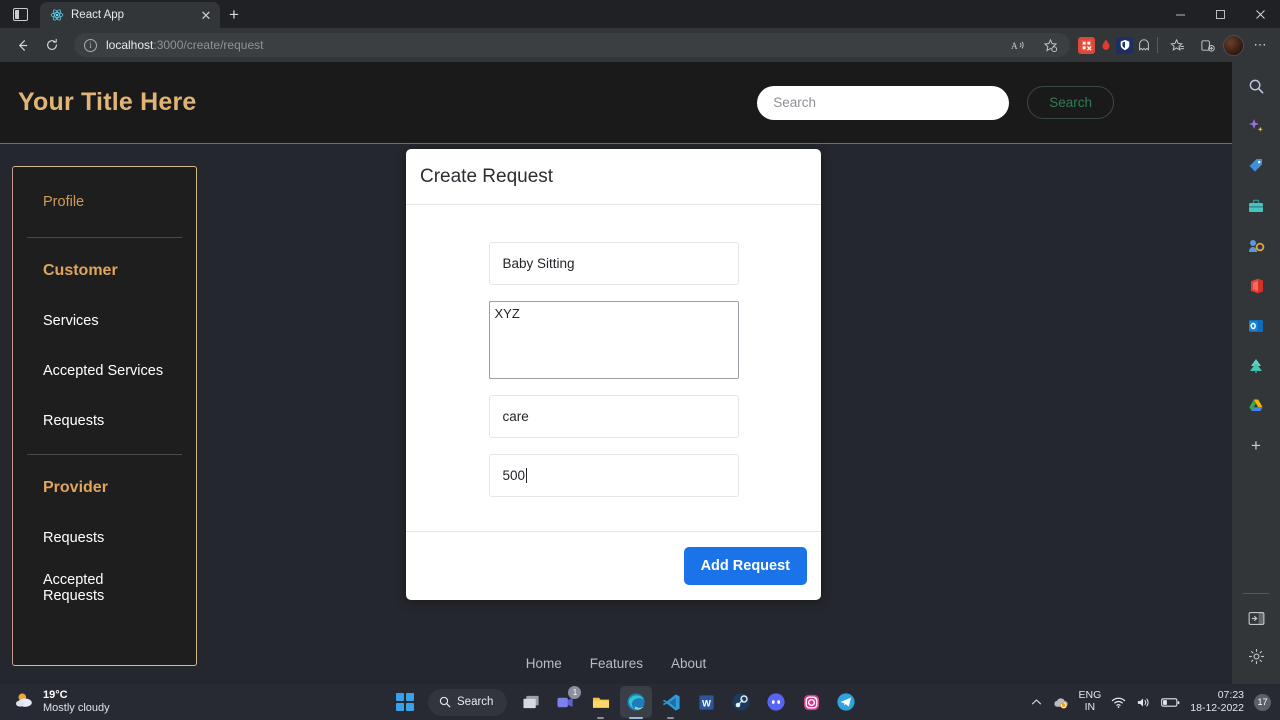  Describe the element at coordinates (601, 702) in the screenshot. I see `file-explorer-icon` at that location.